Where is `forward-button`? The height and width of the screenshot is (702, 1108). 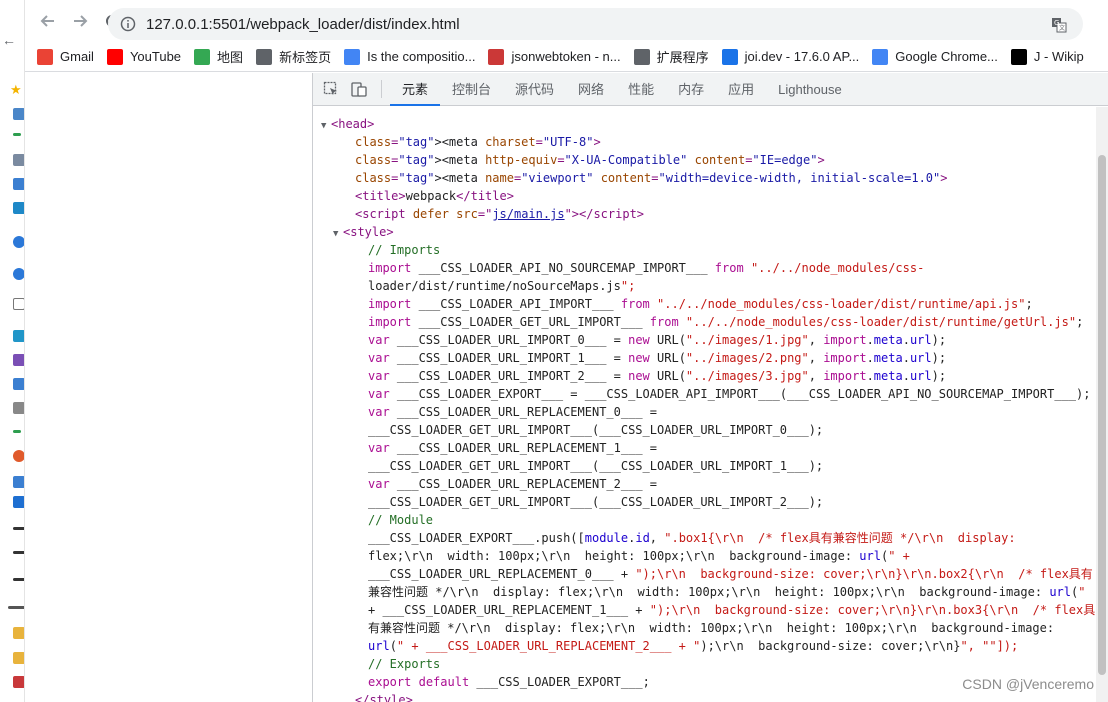
forward-button is located at coordinates (80, 21).